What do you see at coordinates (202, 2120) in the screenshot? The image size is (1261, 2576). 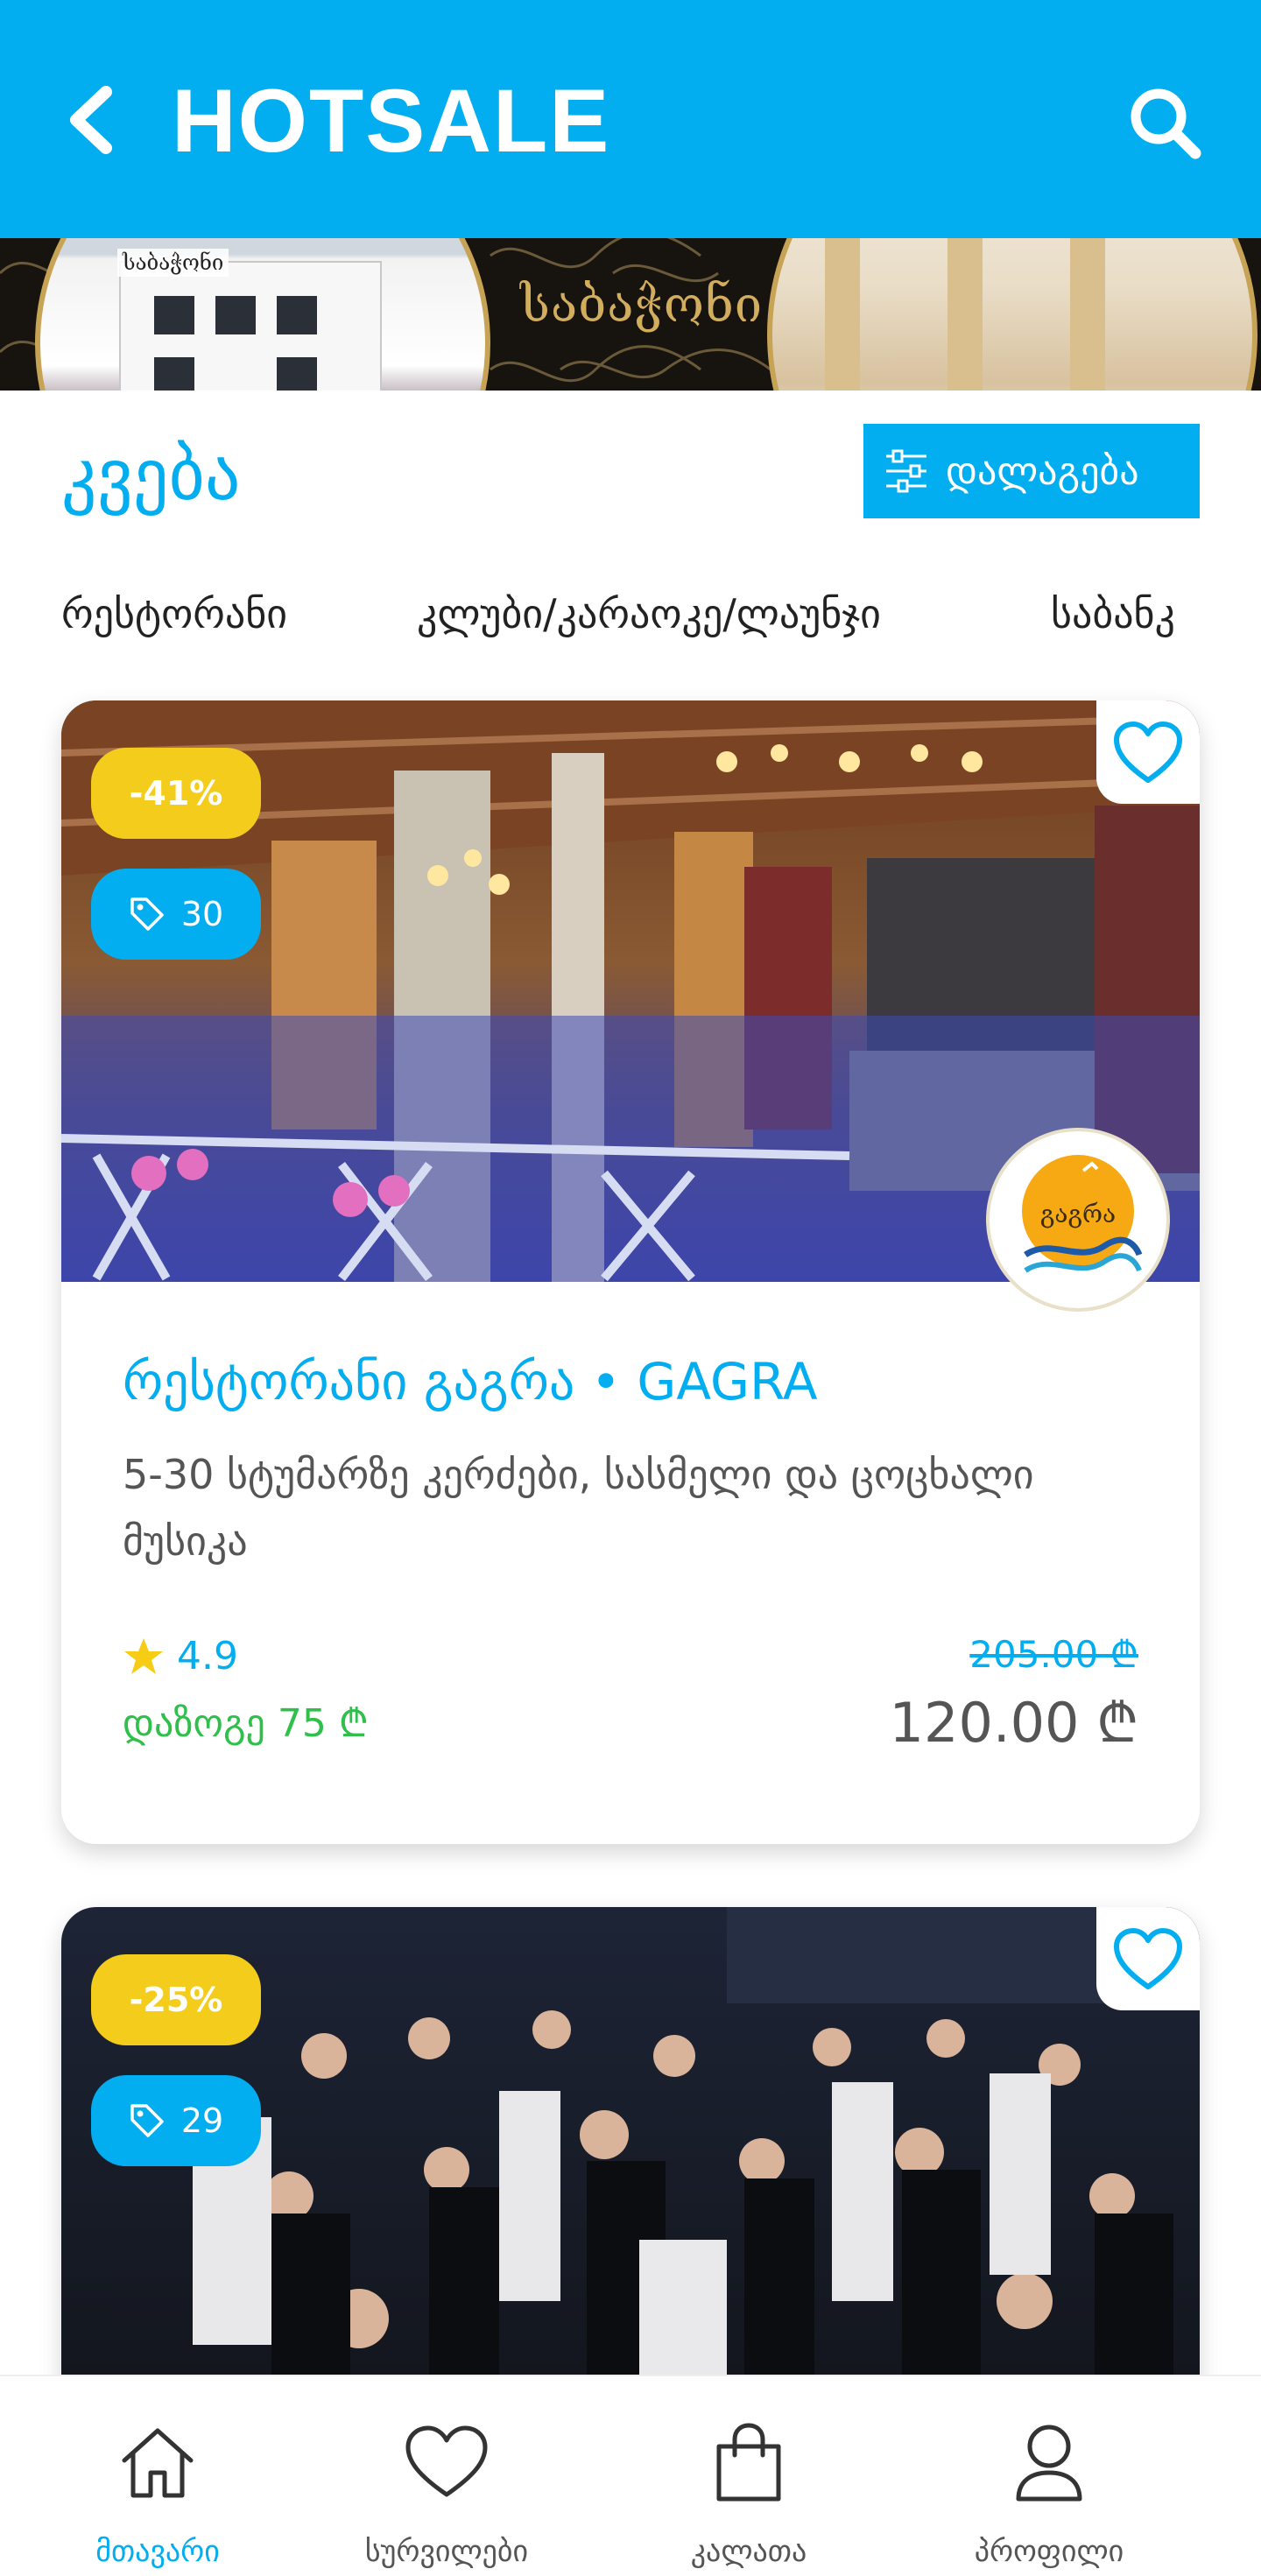 I see `coupon-count: 29` at bounding box center [202, 2120].